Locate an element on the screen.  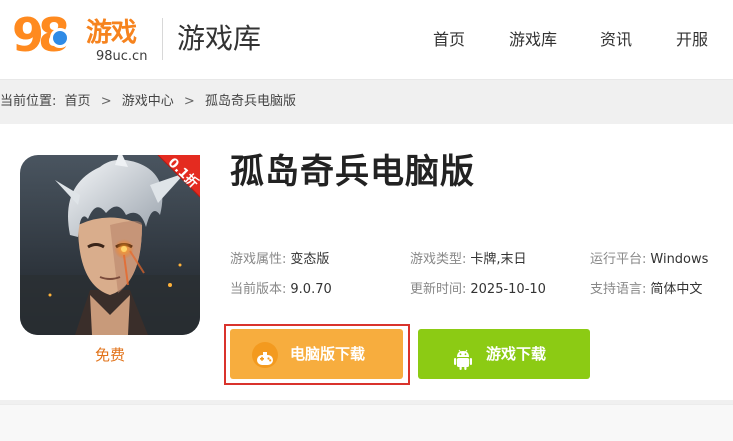
game-download-label: 游戏下载 is located at coordinates (516, 354).